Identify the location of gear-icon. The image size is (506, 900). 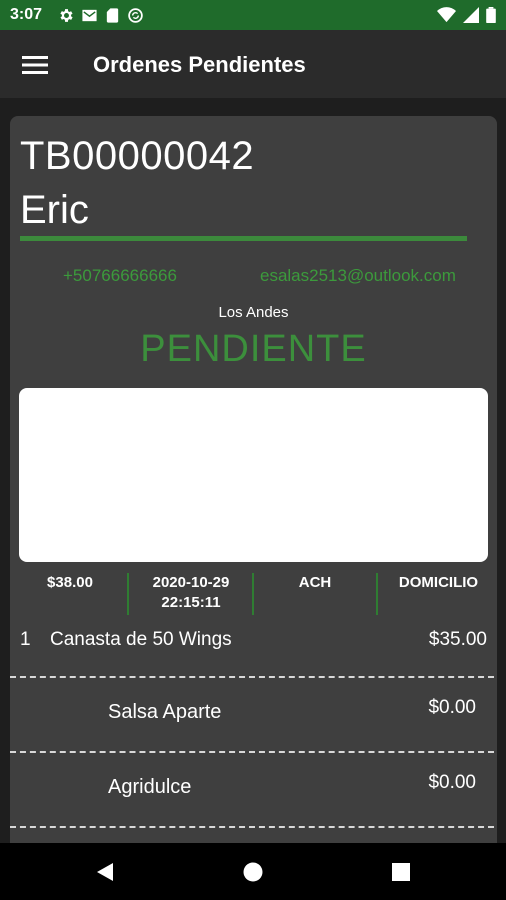
(66, 15).